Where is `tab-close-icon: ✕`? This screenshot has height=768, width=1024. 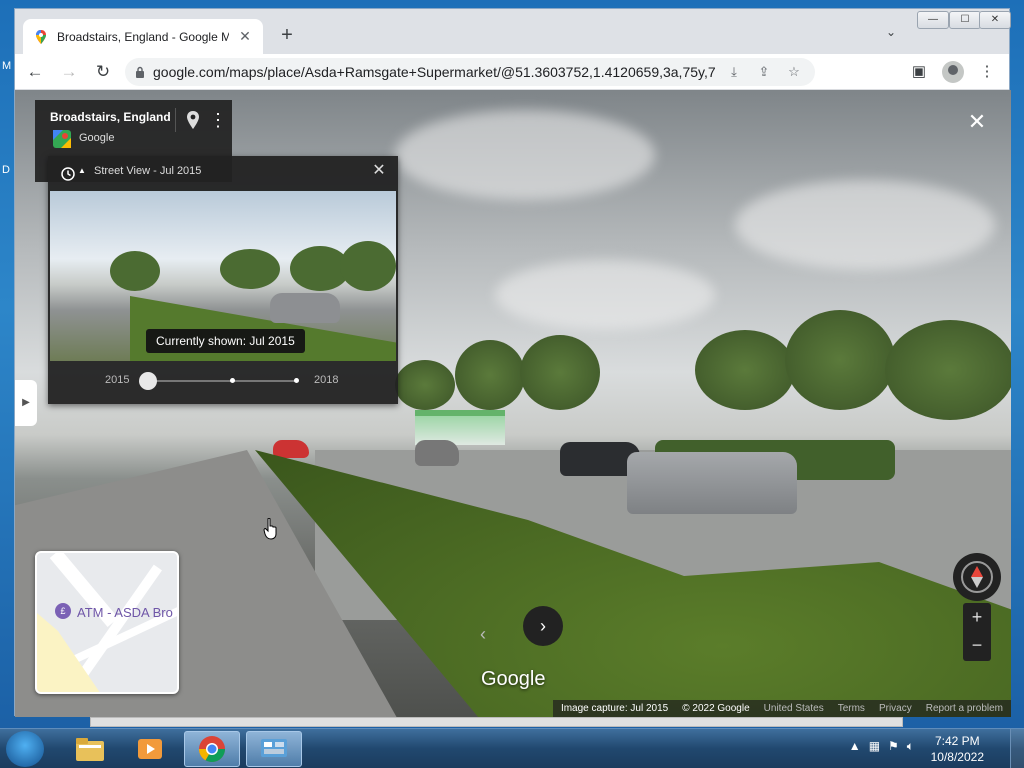 tab-close-icon: ✕ is located at coordinates (245, 36).